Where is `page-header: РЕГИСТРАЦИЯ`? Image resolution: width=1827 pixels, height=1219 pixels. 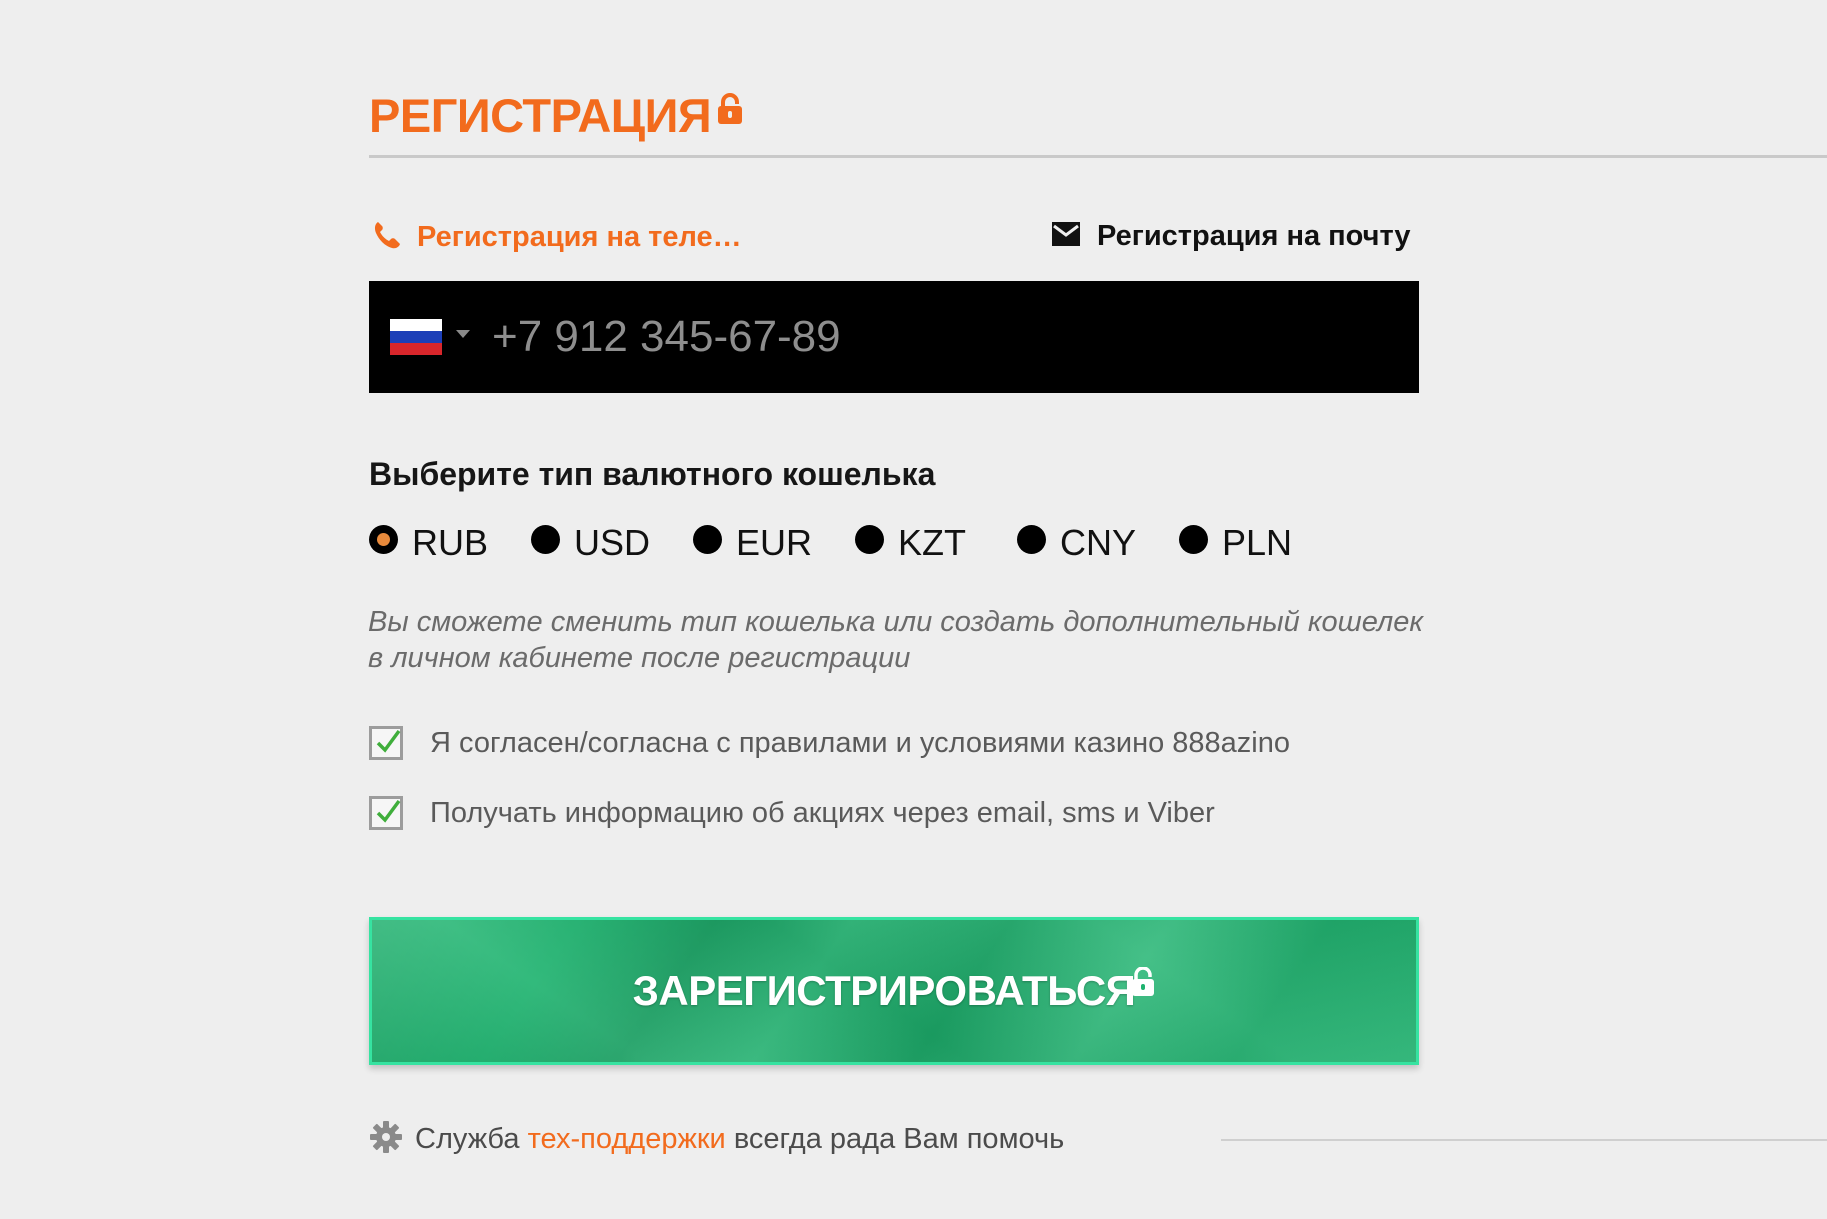 page-header: РЕГИСТРАЦИЯ is located at coordinates (556, 116).